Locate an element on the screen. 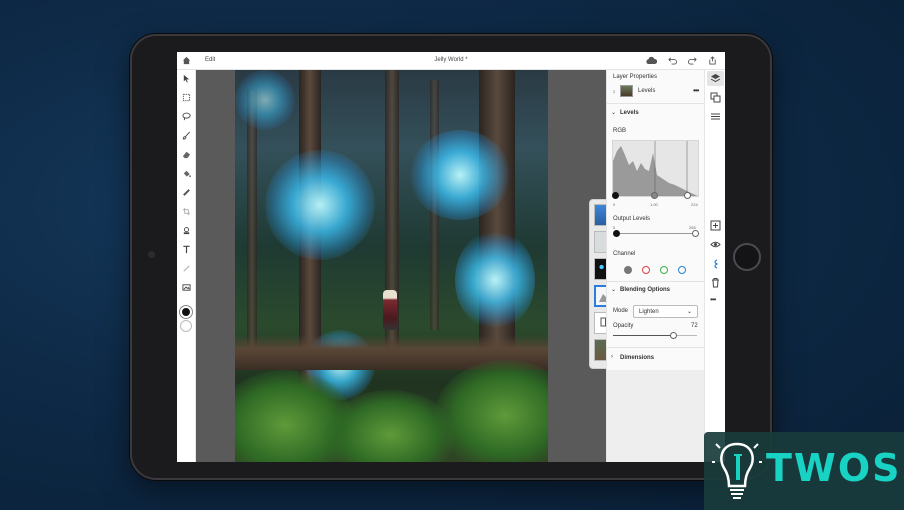  ipad-home-button is located at coordinates (747, 257).